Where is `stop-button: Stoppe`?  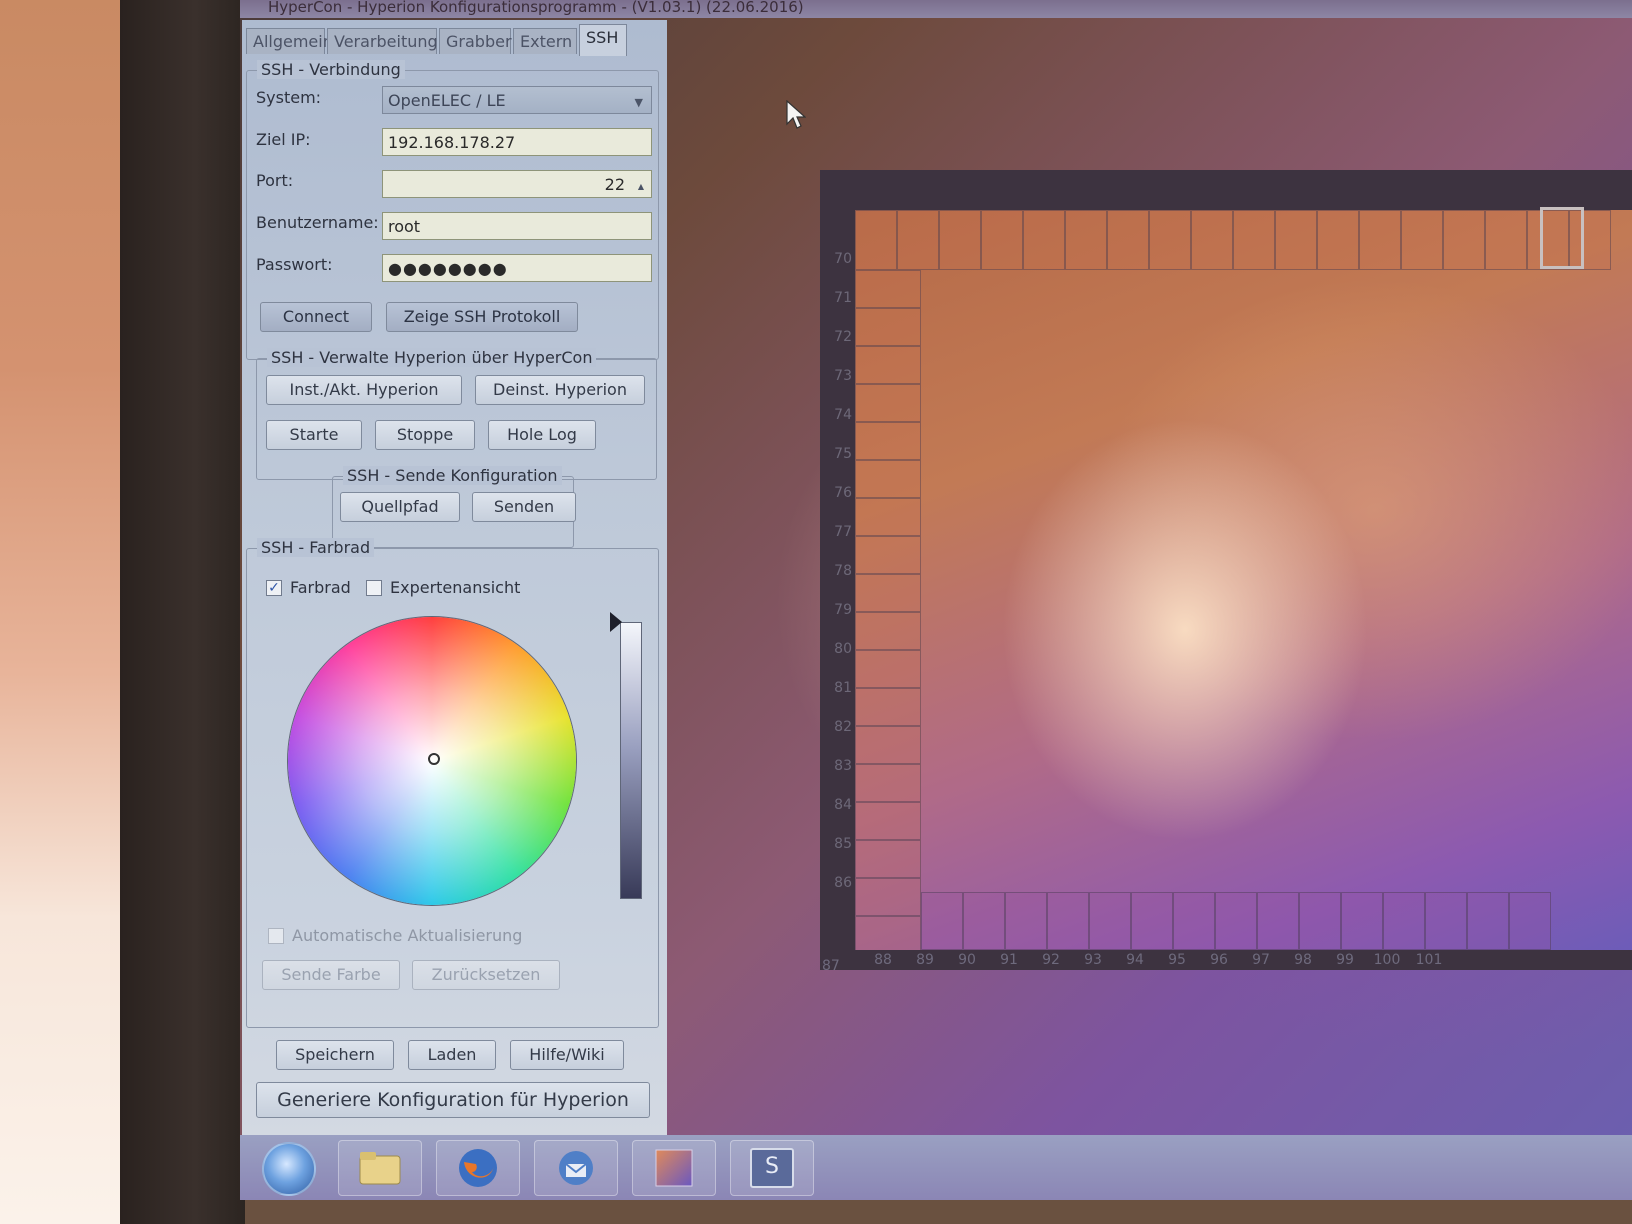
stop-button: Stoppe is located at coordinates (425, 435).